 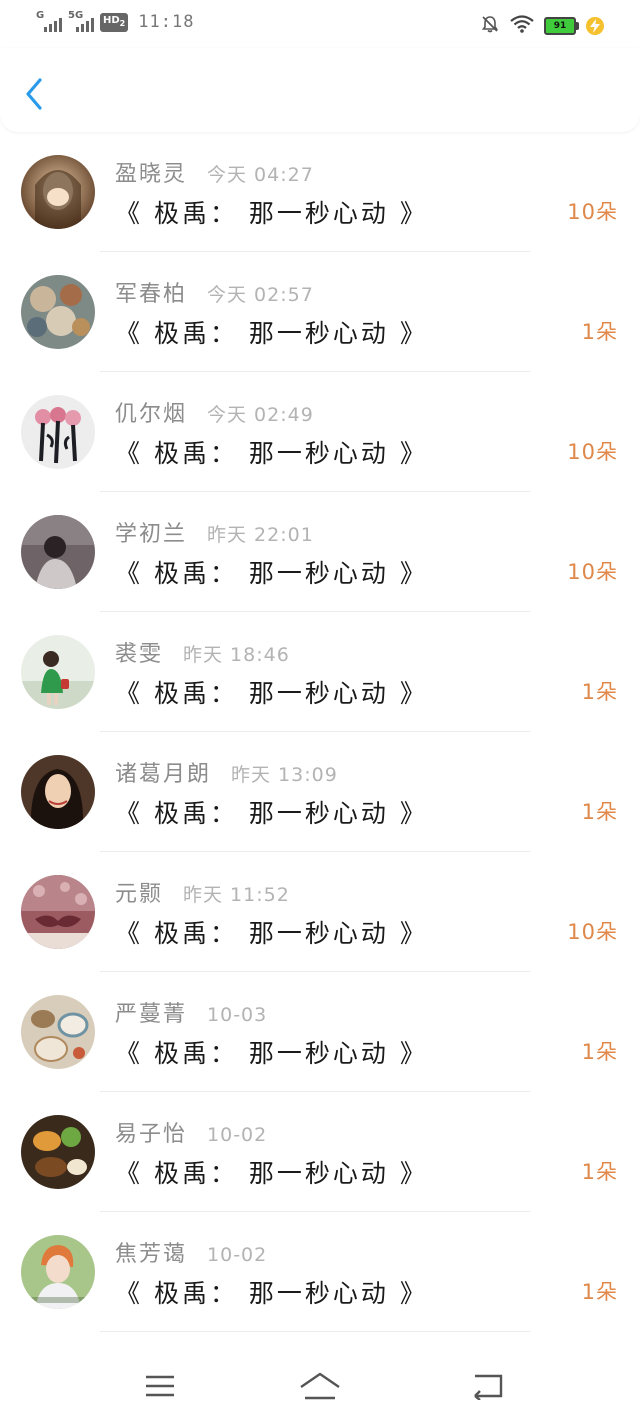 What do you see at coordinates (320, 90) in the screenshot?
I see `header` at bounding box center [320, 90].